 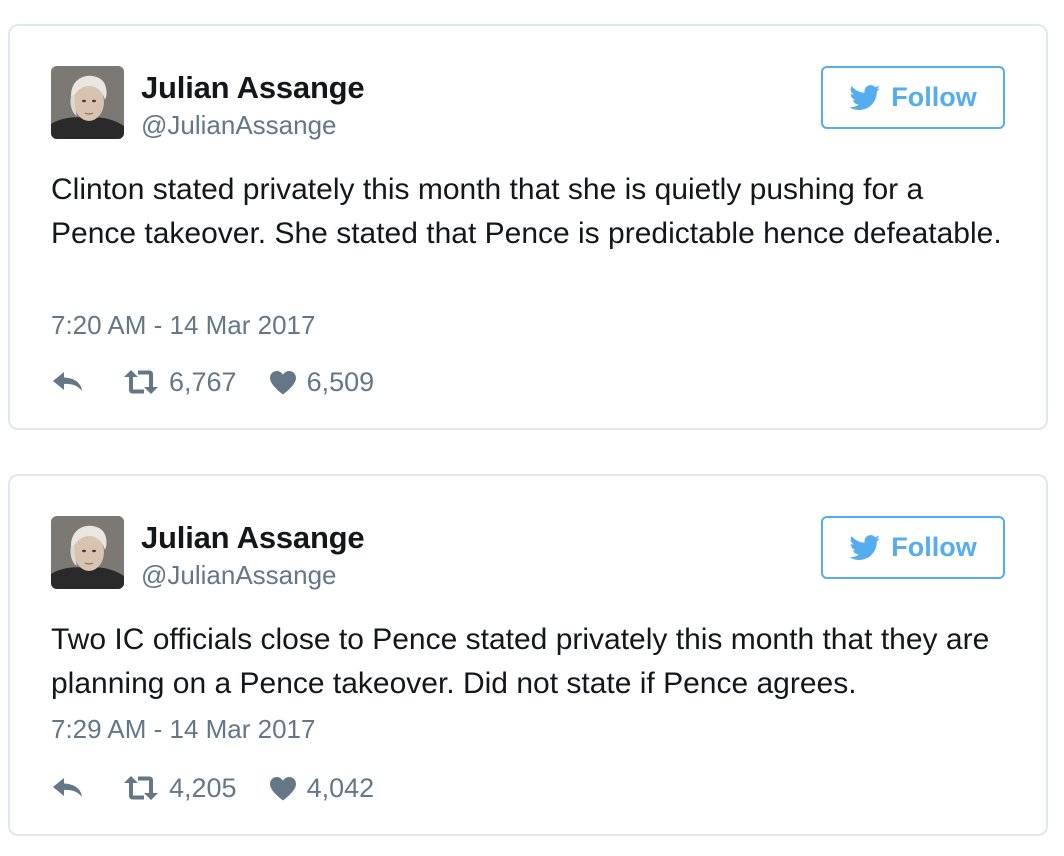 I want to click on retweet-count: 6,767, so click(x=203, y=381).